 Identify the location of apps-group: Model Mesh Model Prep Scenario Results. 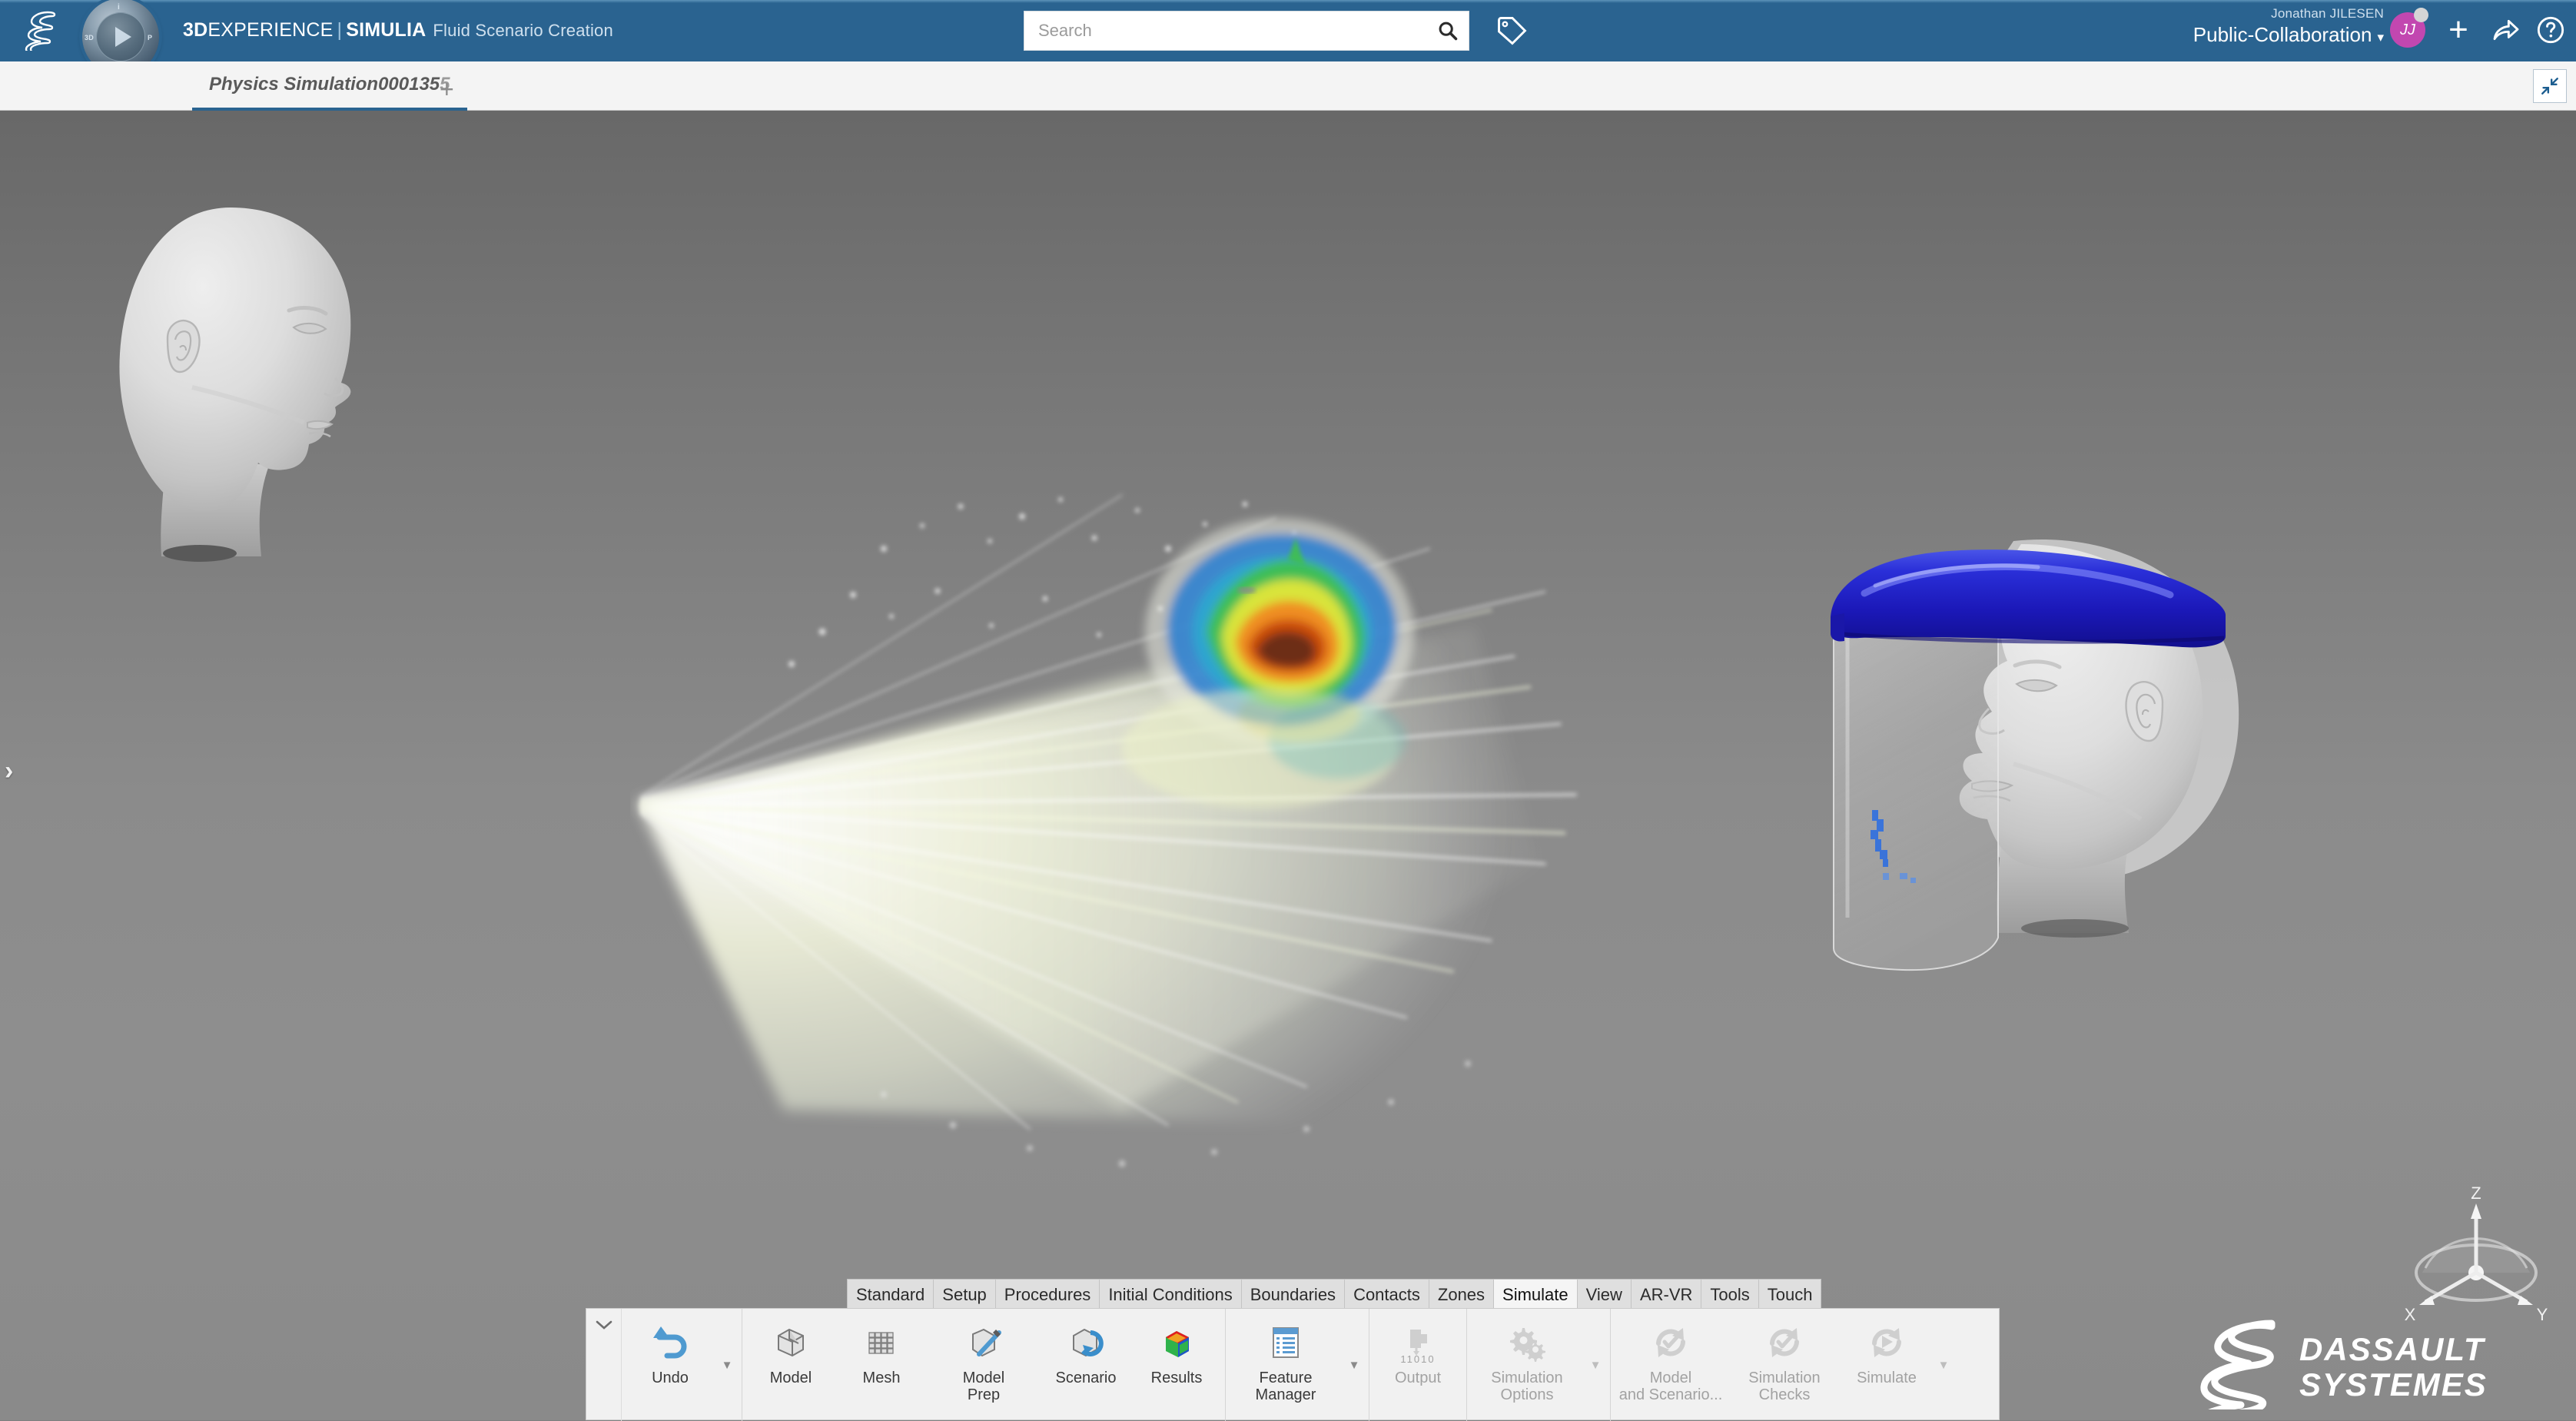
(984, 1365).